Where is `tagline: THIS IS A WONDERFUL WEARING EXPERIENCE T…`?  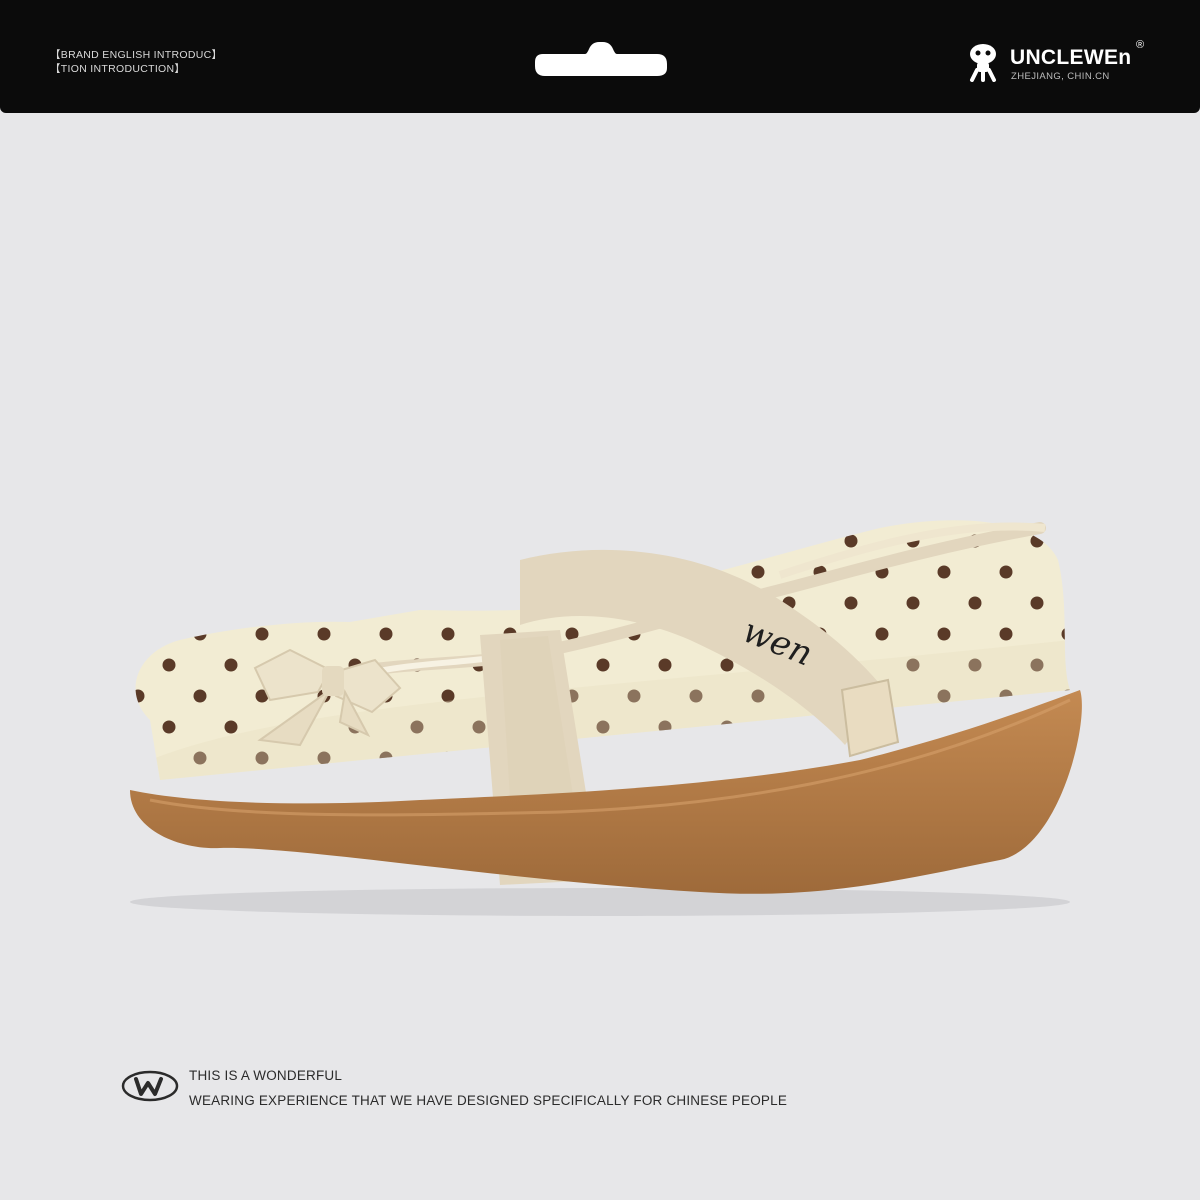 tagline: THIS IS A WONDERFUL WEARING EXPERIENCE T… is located at coordinates (488, 1088).